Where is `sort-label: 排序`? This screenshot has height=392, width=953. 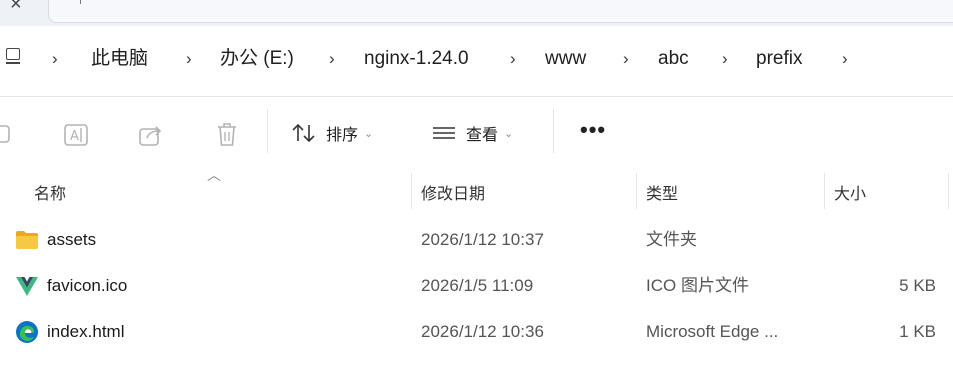 sort-label: 排序 is located at coordinates (342, 135).